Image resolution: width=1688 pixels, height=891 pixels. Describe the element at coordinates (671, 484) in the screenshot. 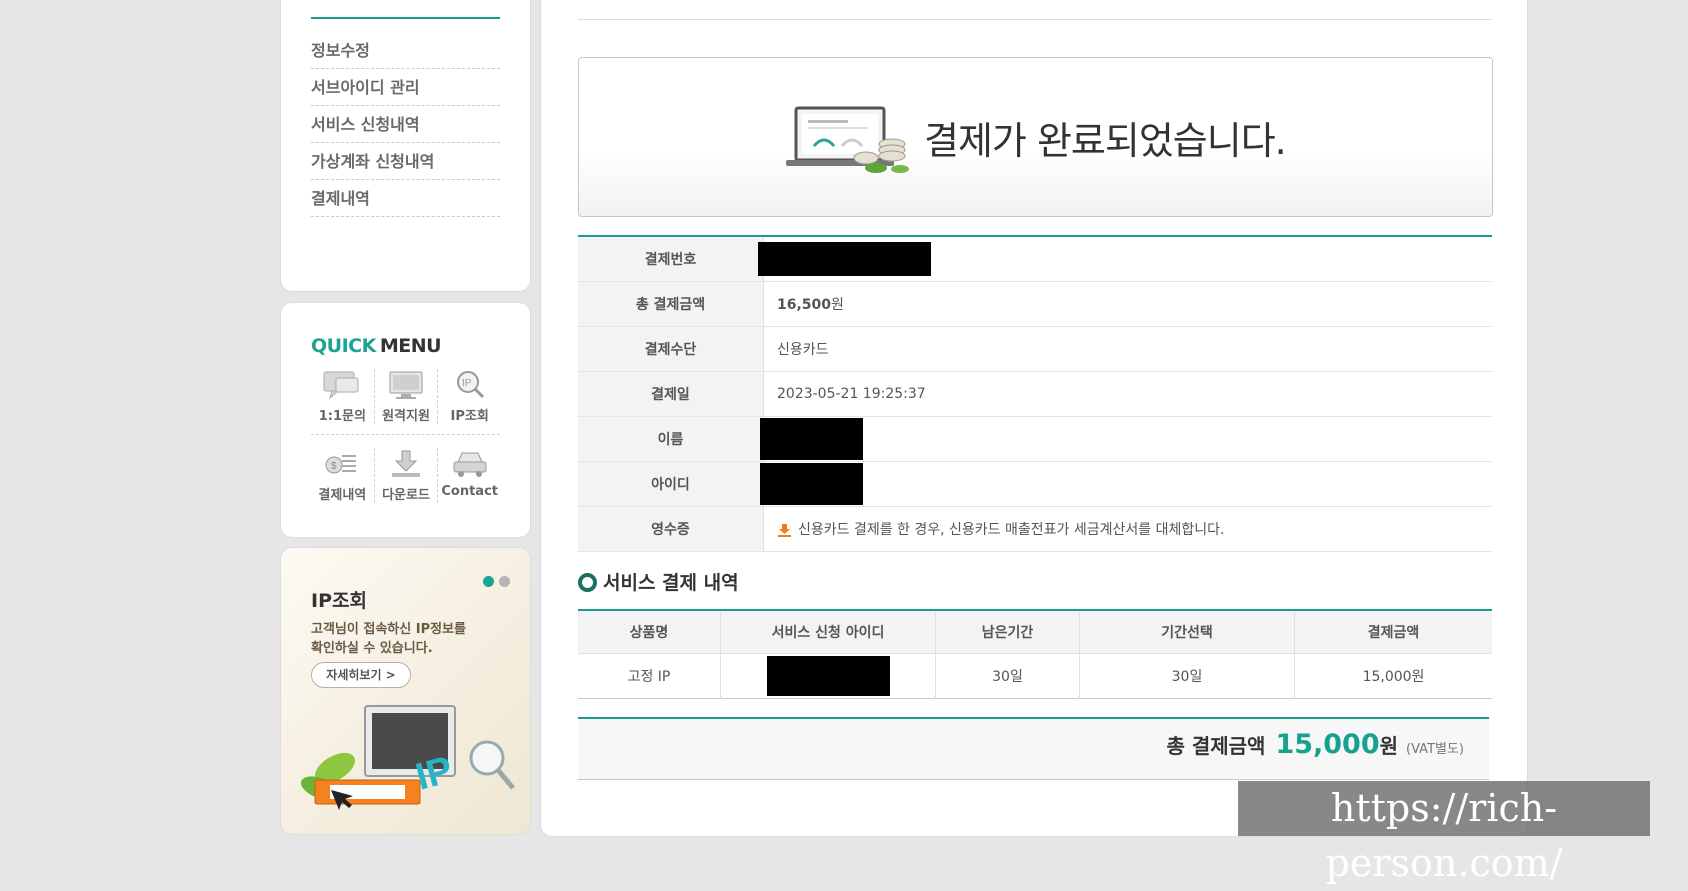

I see `id-label: 아이디` at that location.